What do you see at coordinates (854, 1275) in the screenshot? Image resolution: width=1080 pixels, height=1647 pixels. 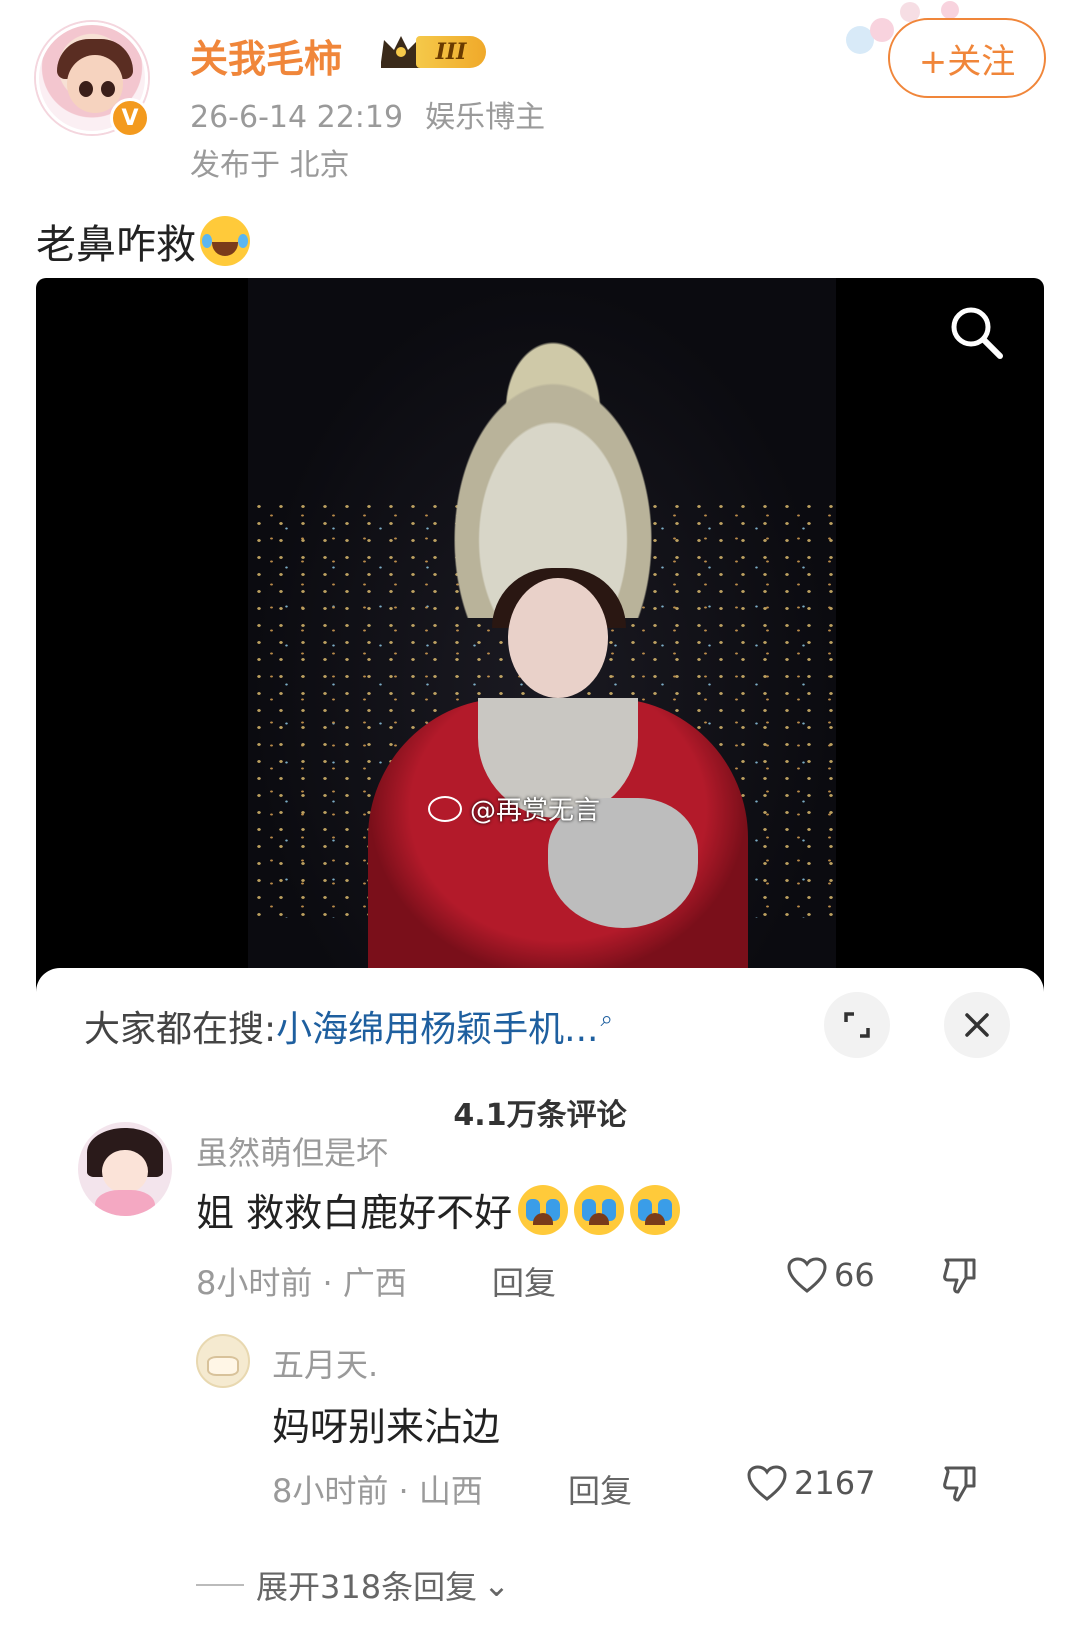 I see `like-count: 66` at bounding box center [854, 1275].